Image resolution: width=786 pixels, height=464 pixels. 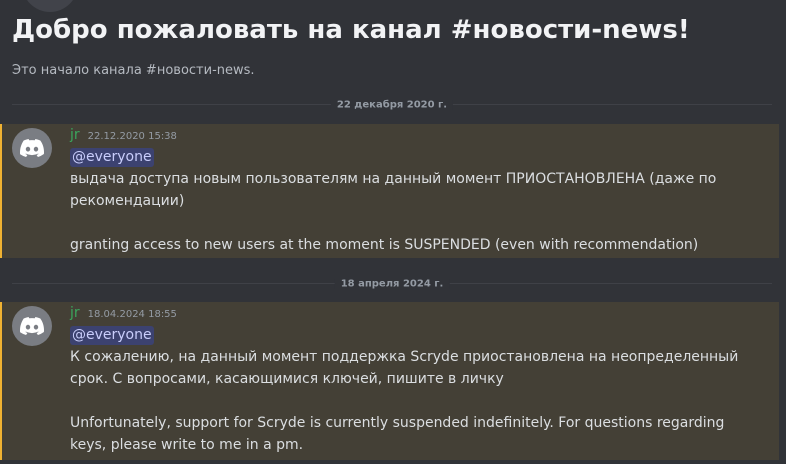 I want to click on welcome-subtitle: Это начало канала #новости-news., so click(x=133, y=70).